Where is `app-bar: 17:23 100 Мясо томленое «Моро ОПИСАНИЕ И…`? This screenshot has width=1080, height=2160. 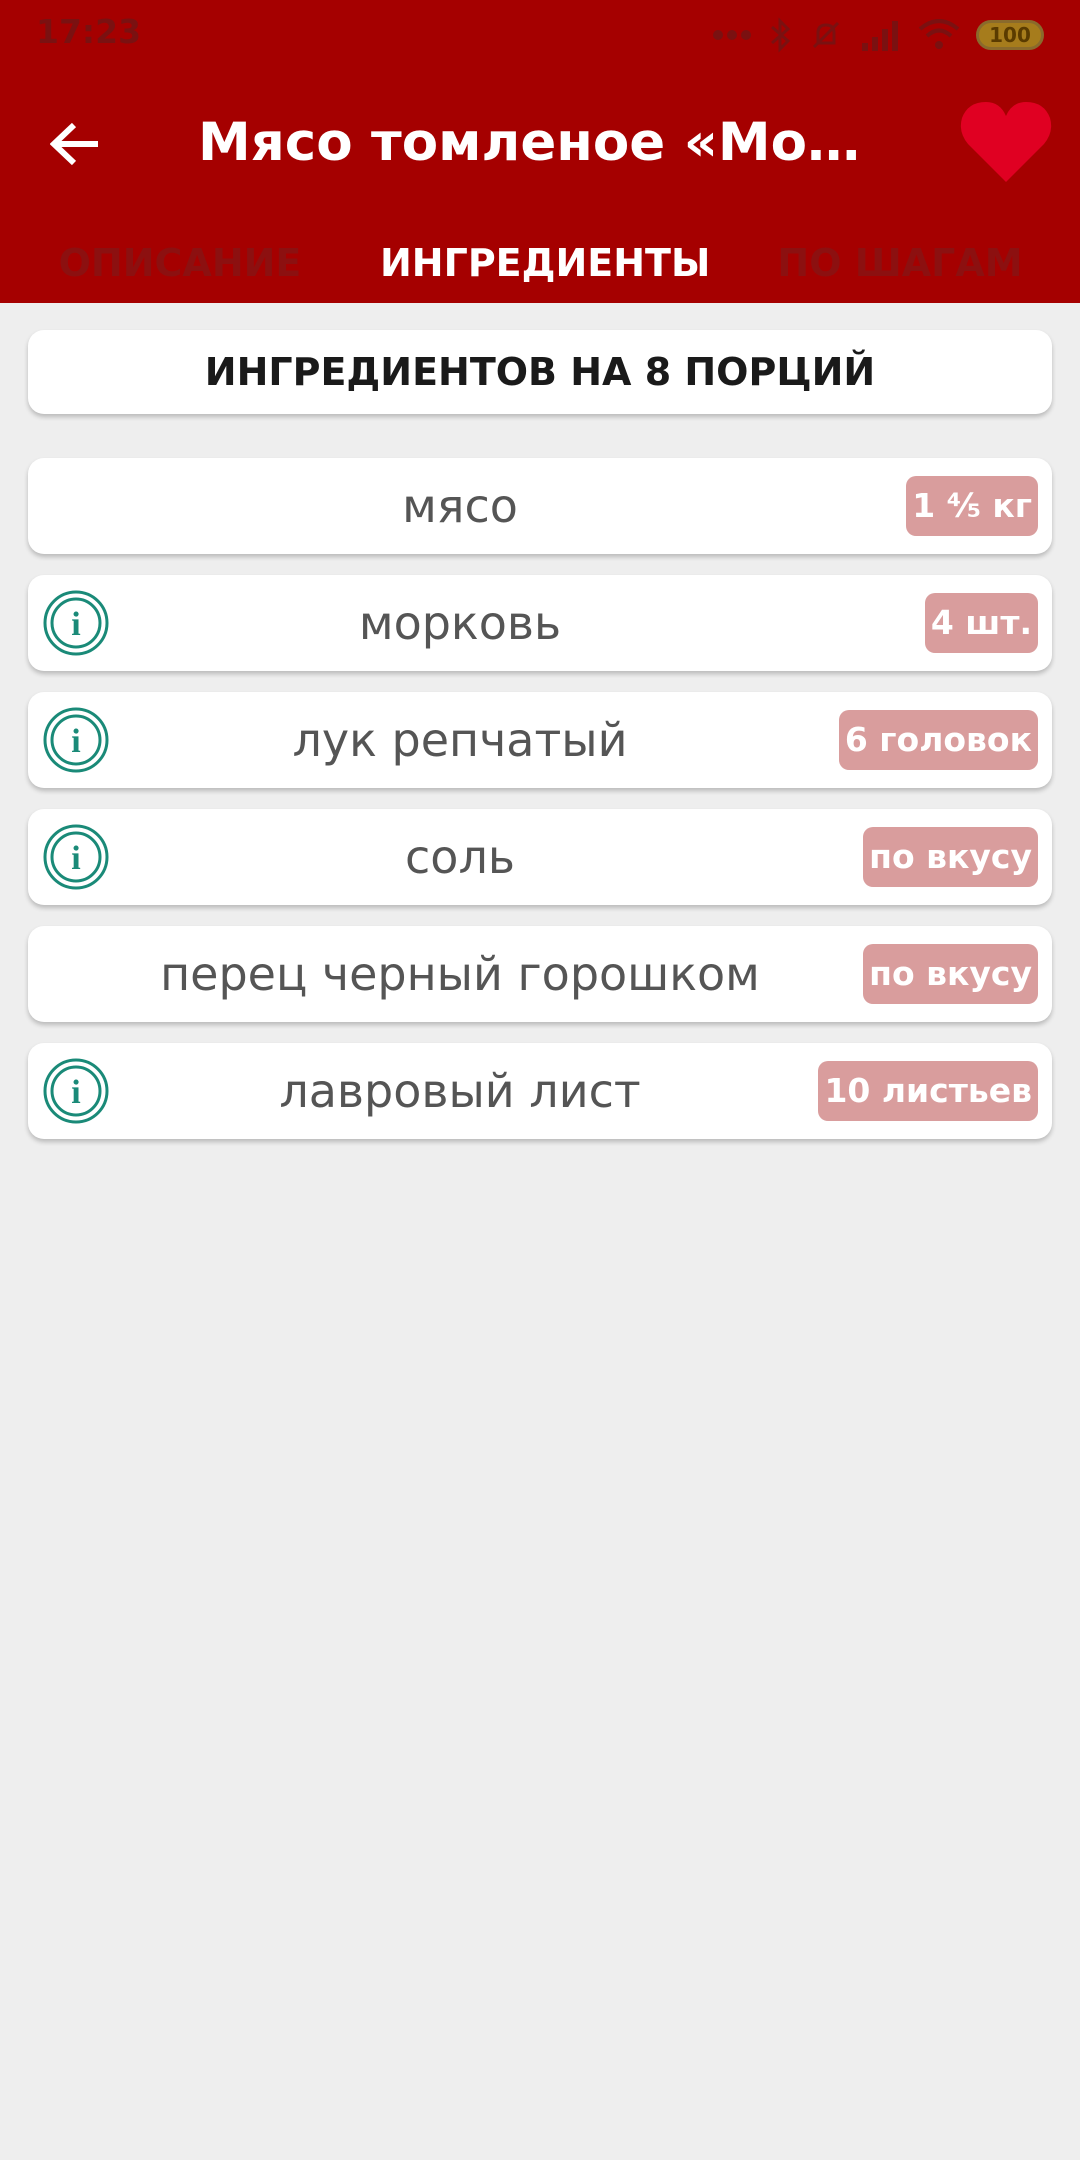 app-bar: 17:23 100 Мясо томленое «Моро ОПИСАНИЕ И… is located at coordinates (540, 151).